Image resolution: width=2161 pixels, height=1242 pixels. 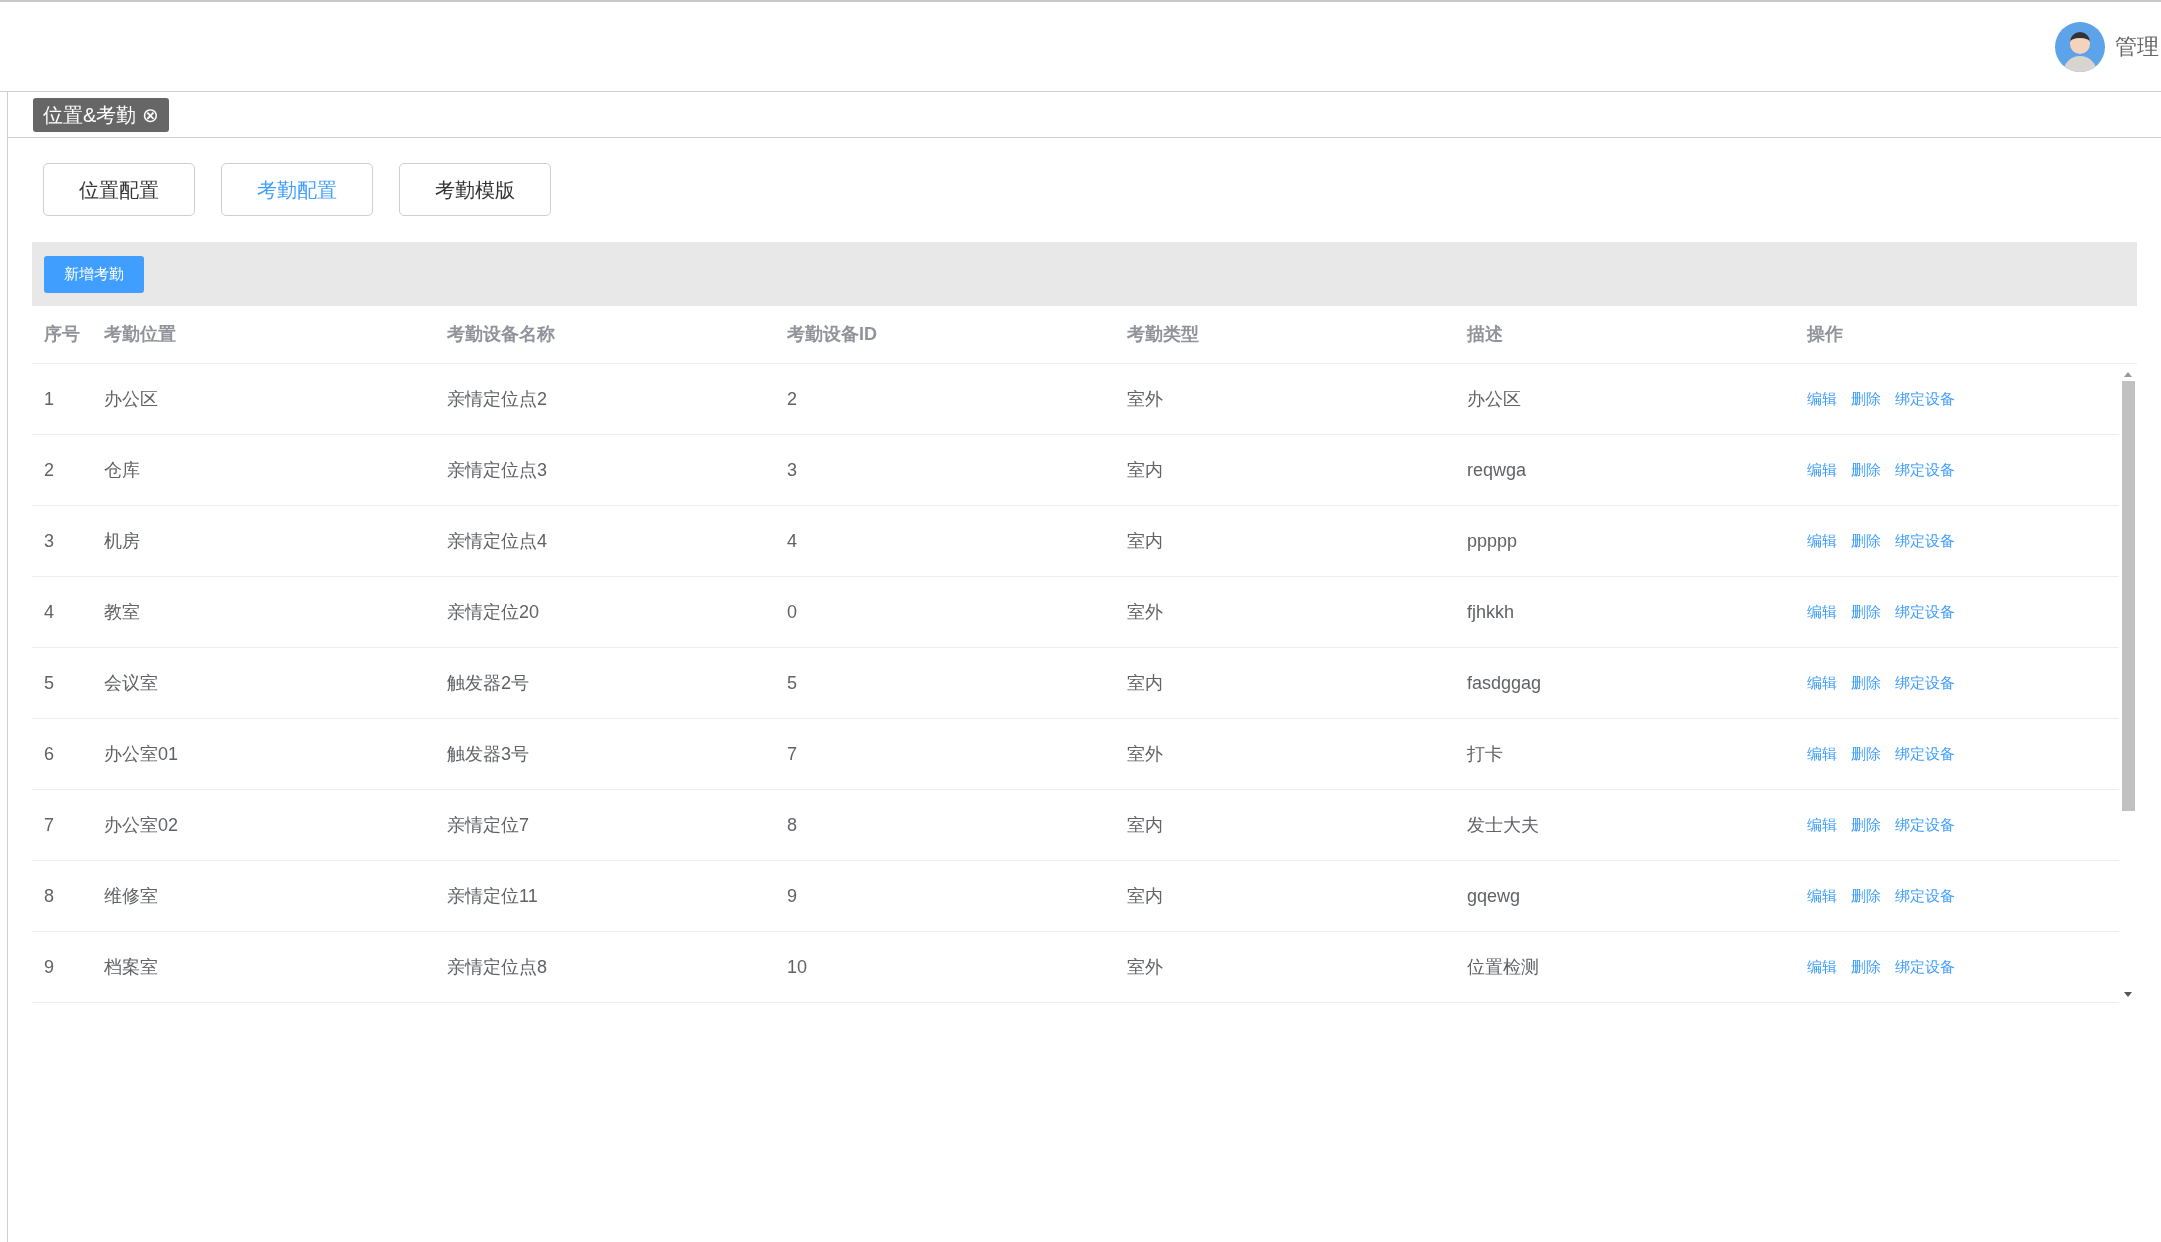 I want to click on table-cell: 亲情定位点4, so click(x=497, y=540).